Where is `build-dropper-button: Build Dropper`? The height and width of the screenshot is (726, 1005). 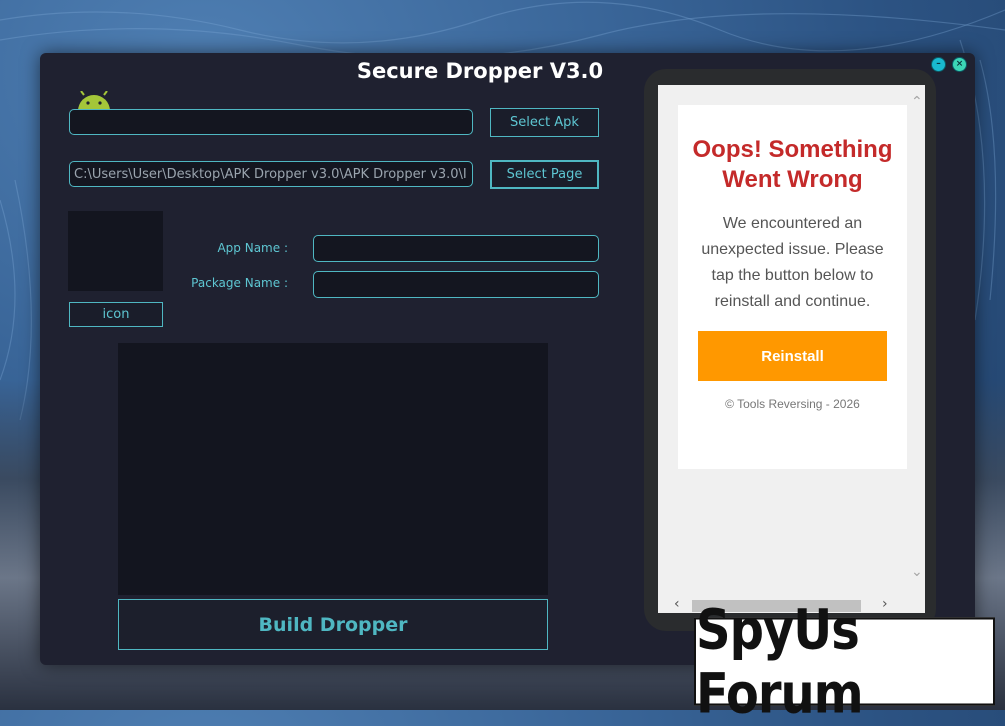 build-dropper-button: Build Dropper is located at coordinates (333, 624).